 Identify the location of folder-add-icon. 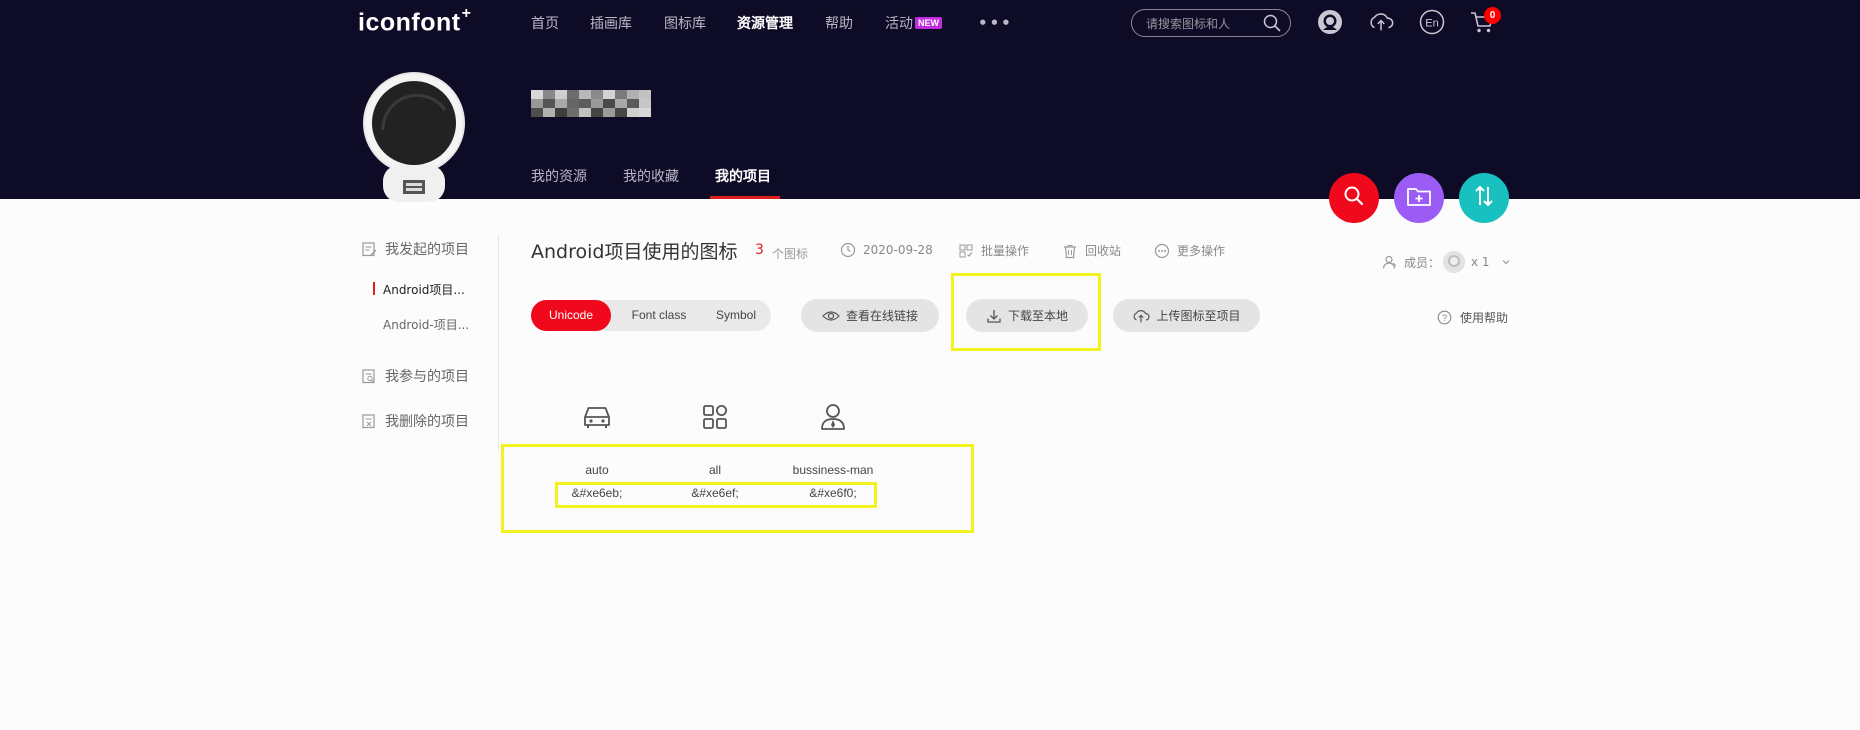
(1419, 198).